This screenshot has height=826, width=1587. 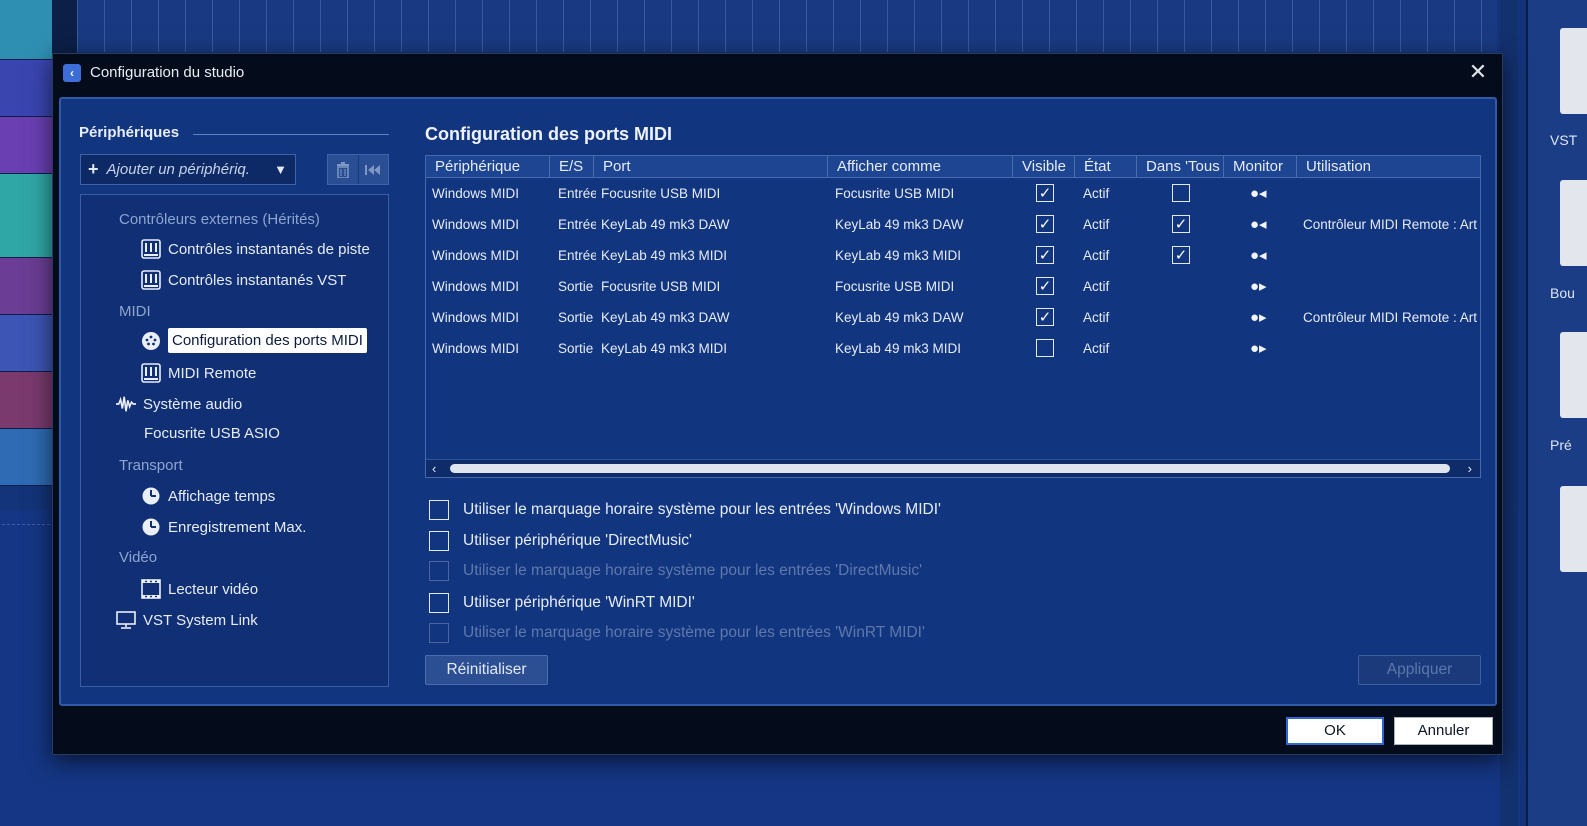 What do you see at coordinates (560, 541) in the screenshot?
I see `option-use-directmusic: Utiliser périphérique 'DirectMusic'` at bounding box center [560, 541].